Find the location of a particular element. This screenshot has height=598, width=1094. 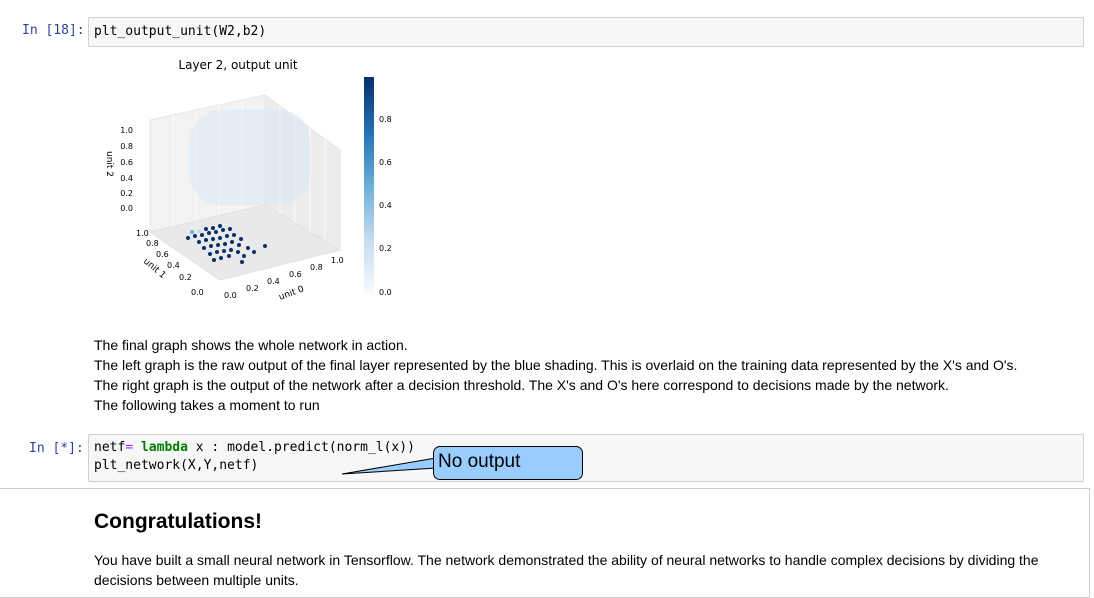

z-tick: 0.8 is located at coordinates (126, 146).